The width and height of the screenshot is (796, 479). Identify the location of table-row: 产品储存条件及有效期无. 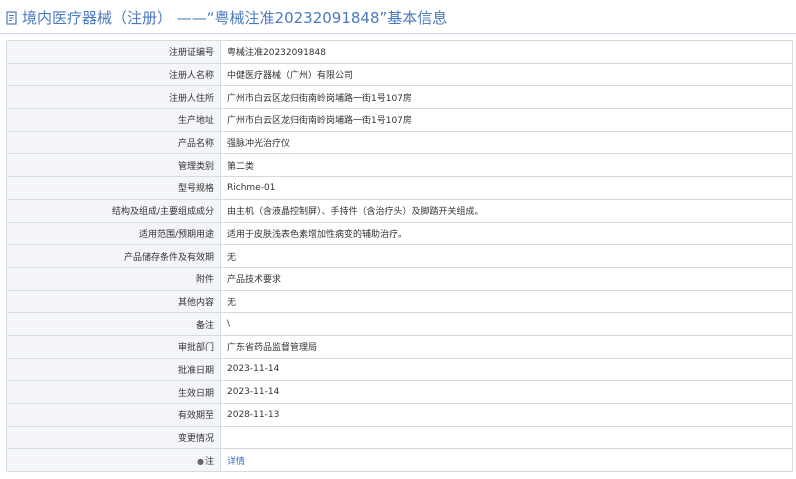
(399, 256).